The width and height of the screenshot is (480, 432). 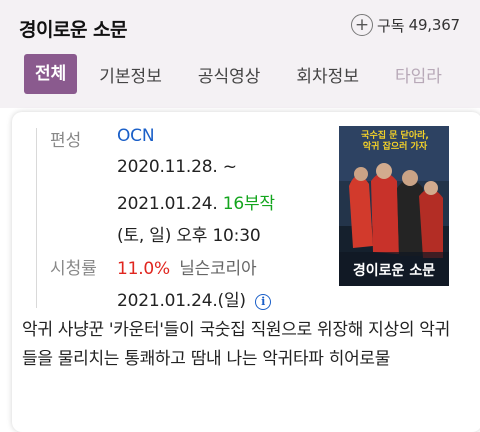 I want to click on channel-label: 편성, so click(x=66, y=141).